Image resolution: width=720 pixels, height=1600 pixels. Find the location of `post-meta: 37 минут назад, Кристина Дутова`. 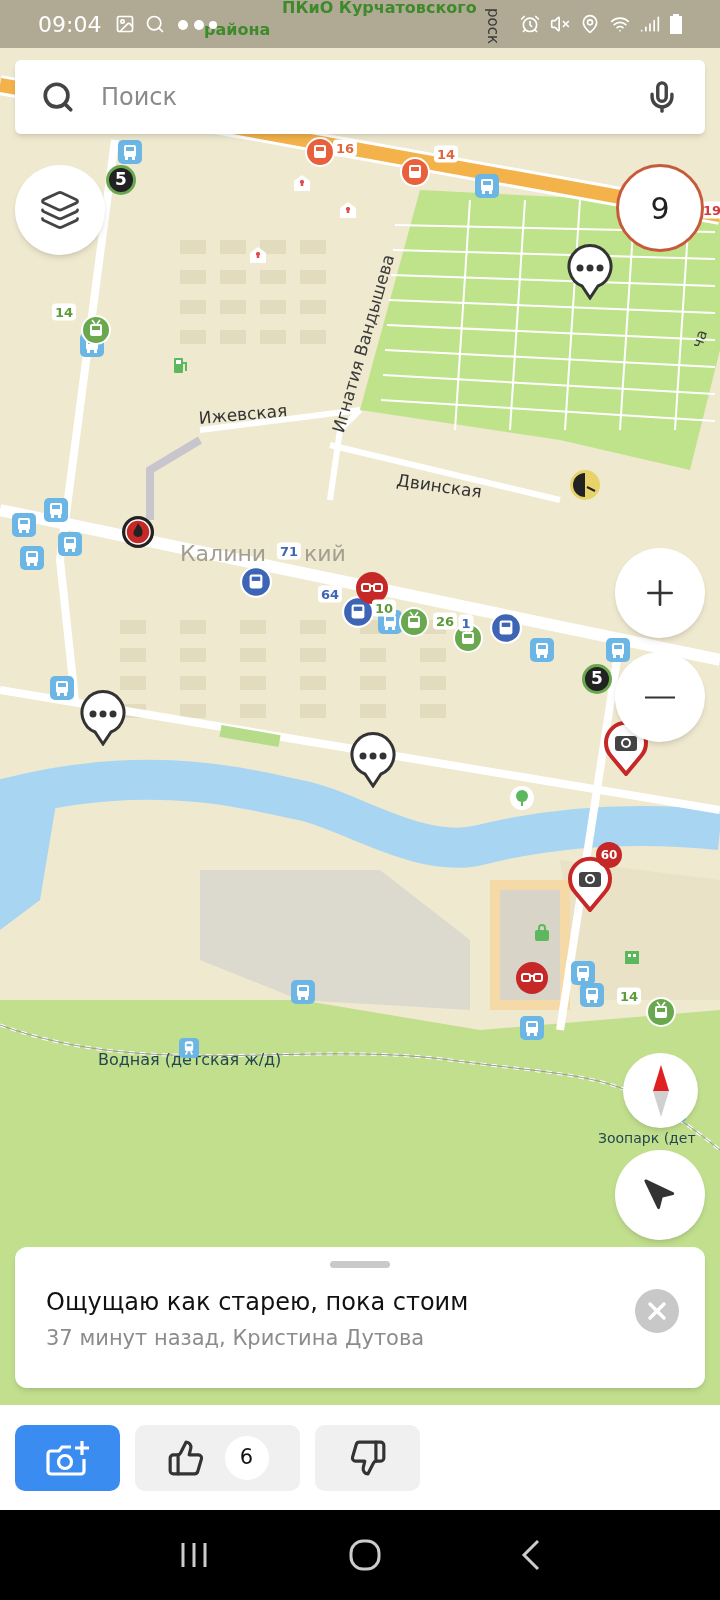

post-meta: 37 минут назад, Кристина Дутова is located at coordinates (236, 1338).